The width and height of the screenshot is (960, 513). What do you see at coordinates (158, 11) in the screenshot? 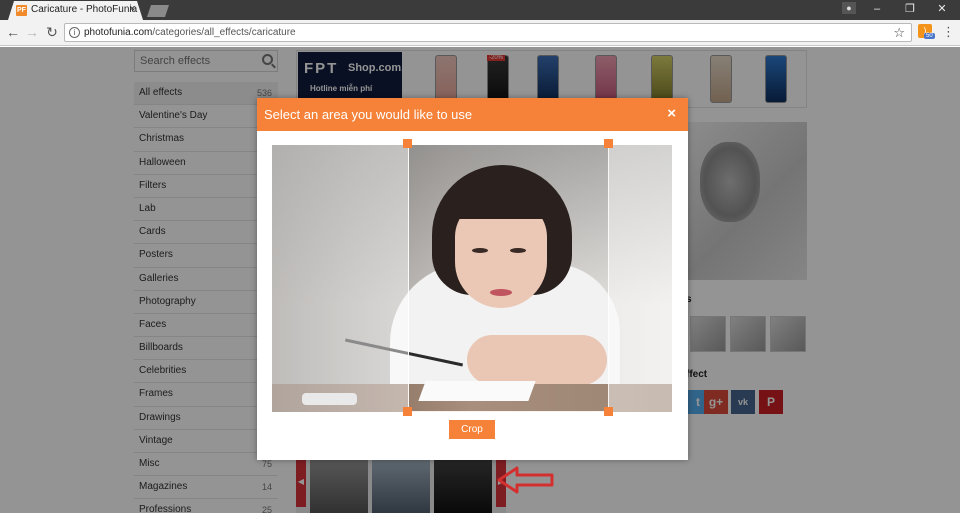
I see `new-tab-button` at bounding box center [158, 11].